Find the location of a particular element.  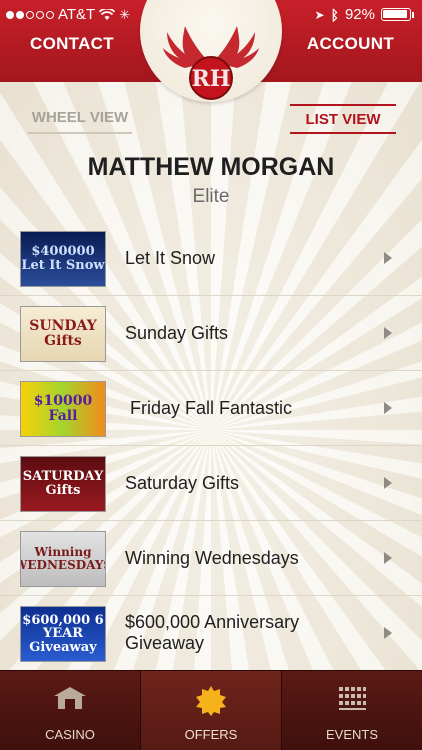

battery-percent: 92% is located at coordinates (359, 14).